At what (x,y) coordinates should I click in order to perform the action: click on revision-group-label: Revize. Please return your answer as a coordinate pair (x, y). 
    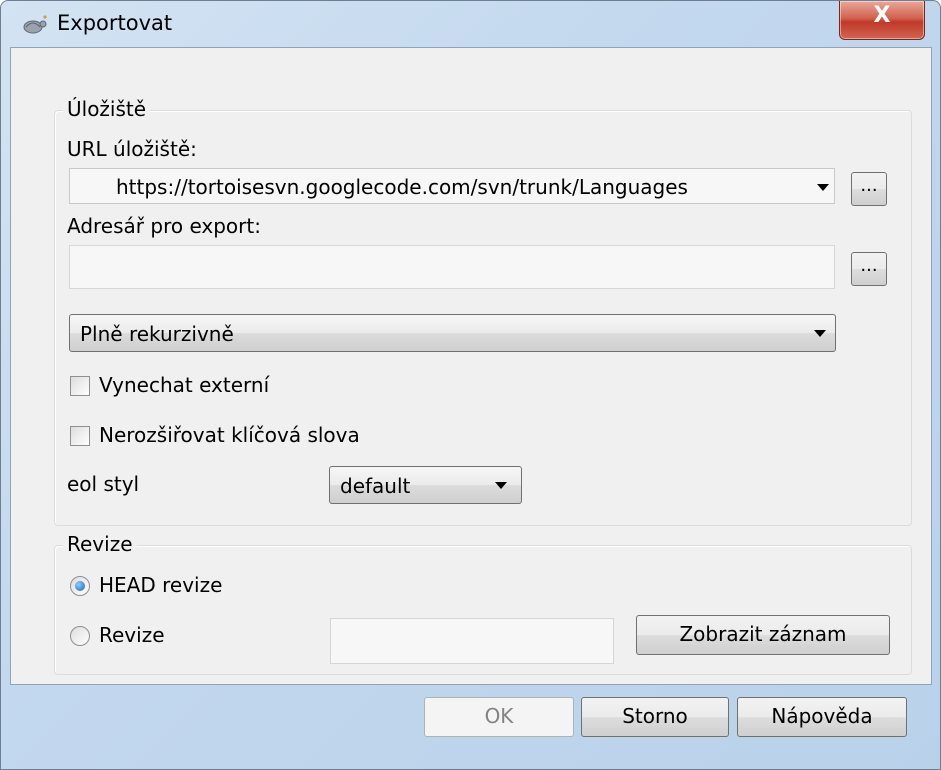
    Looking at the image, I should click on (100, 544).